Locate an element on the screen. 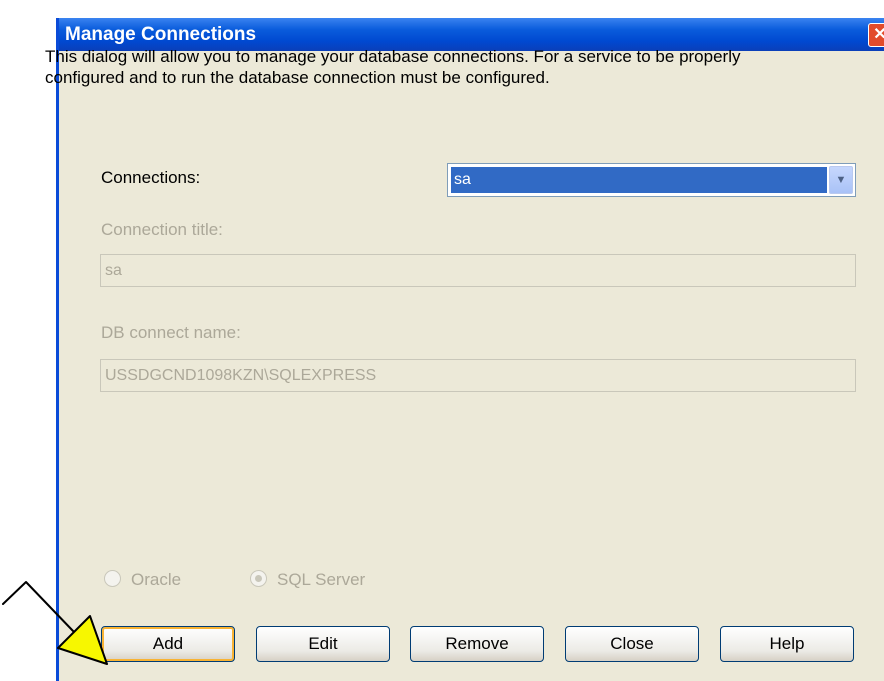  edit-button: Edit is located at coordinates (323, 644).